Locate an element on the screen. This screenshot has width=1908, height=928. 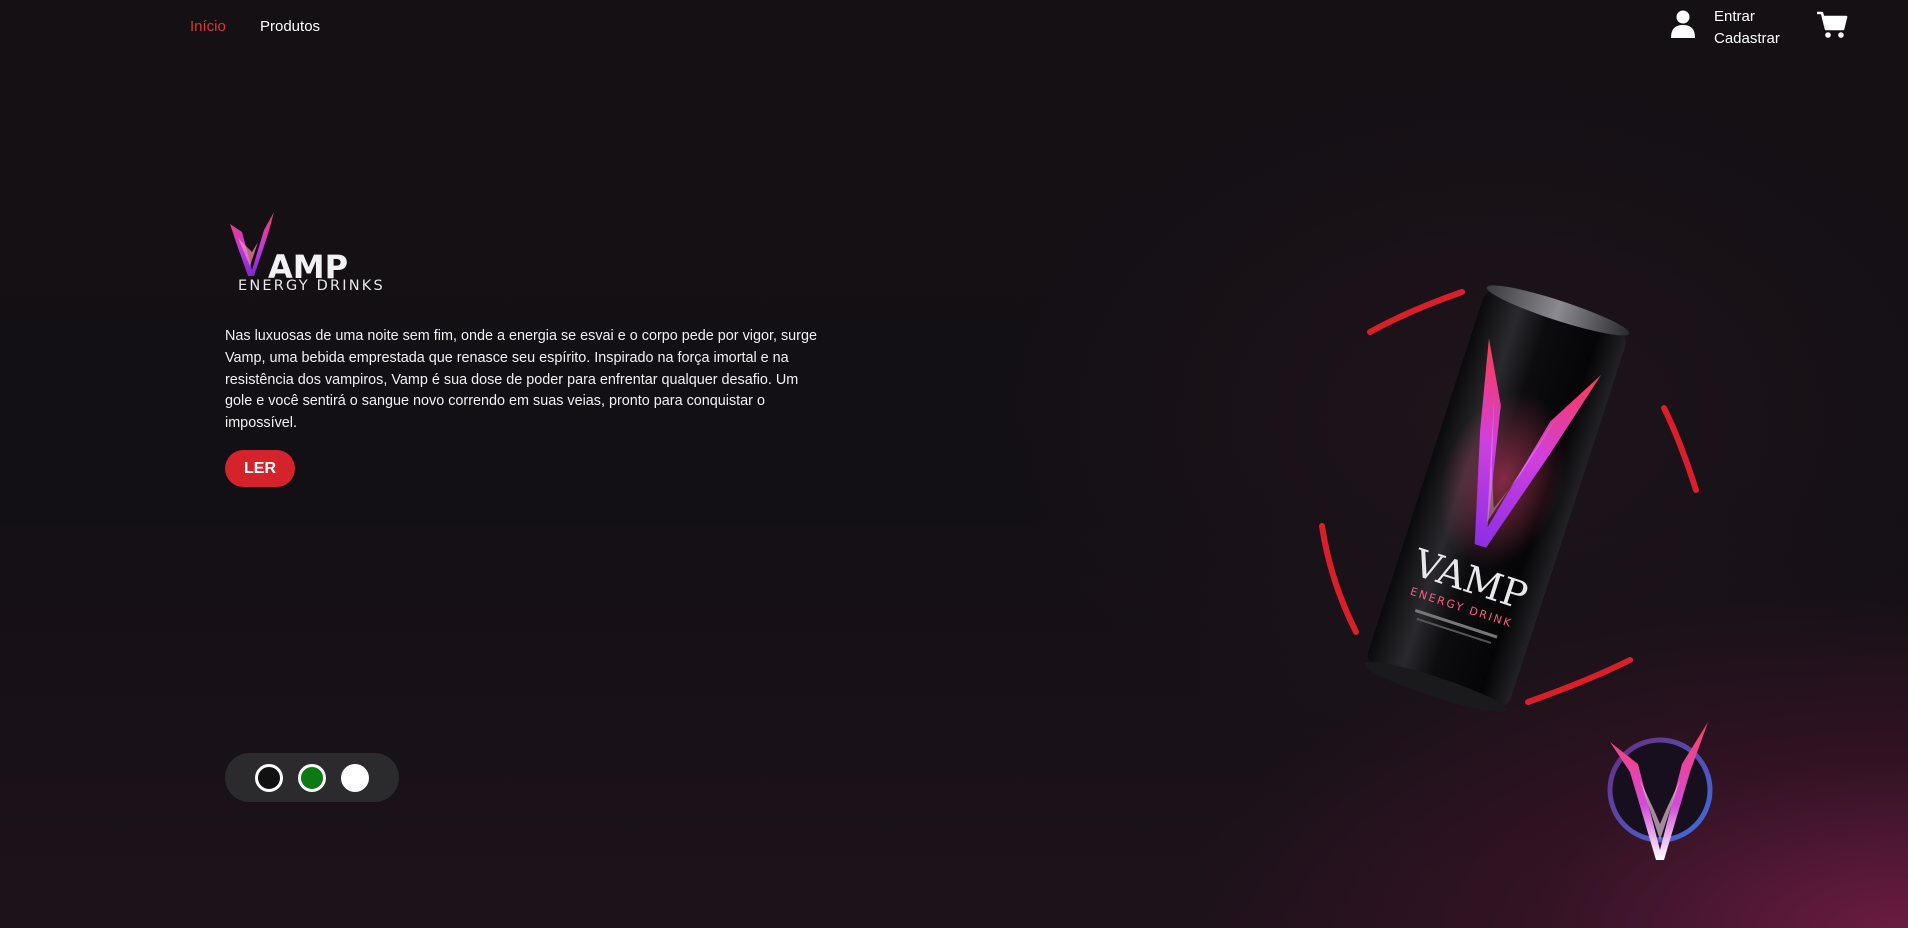
register-link: Cadastrar is located at coordinates (1747, 39).